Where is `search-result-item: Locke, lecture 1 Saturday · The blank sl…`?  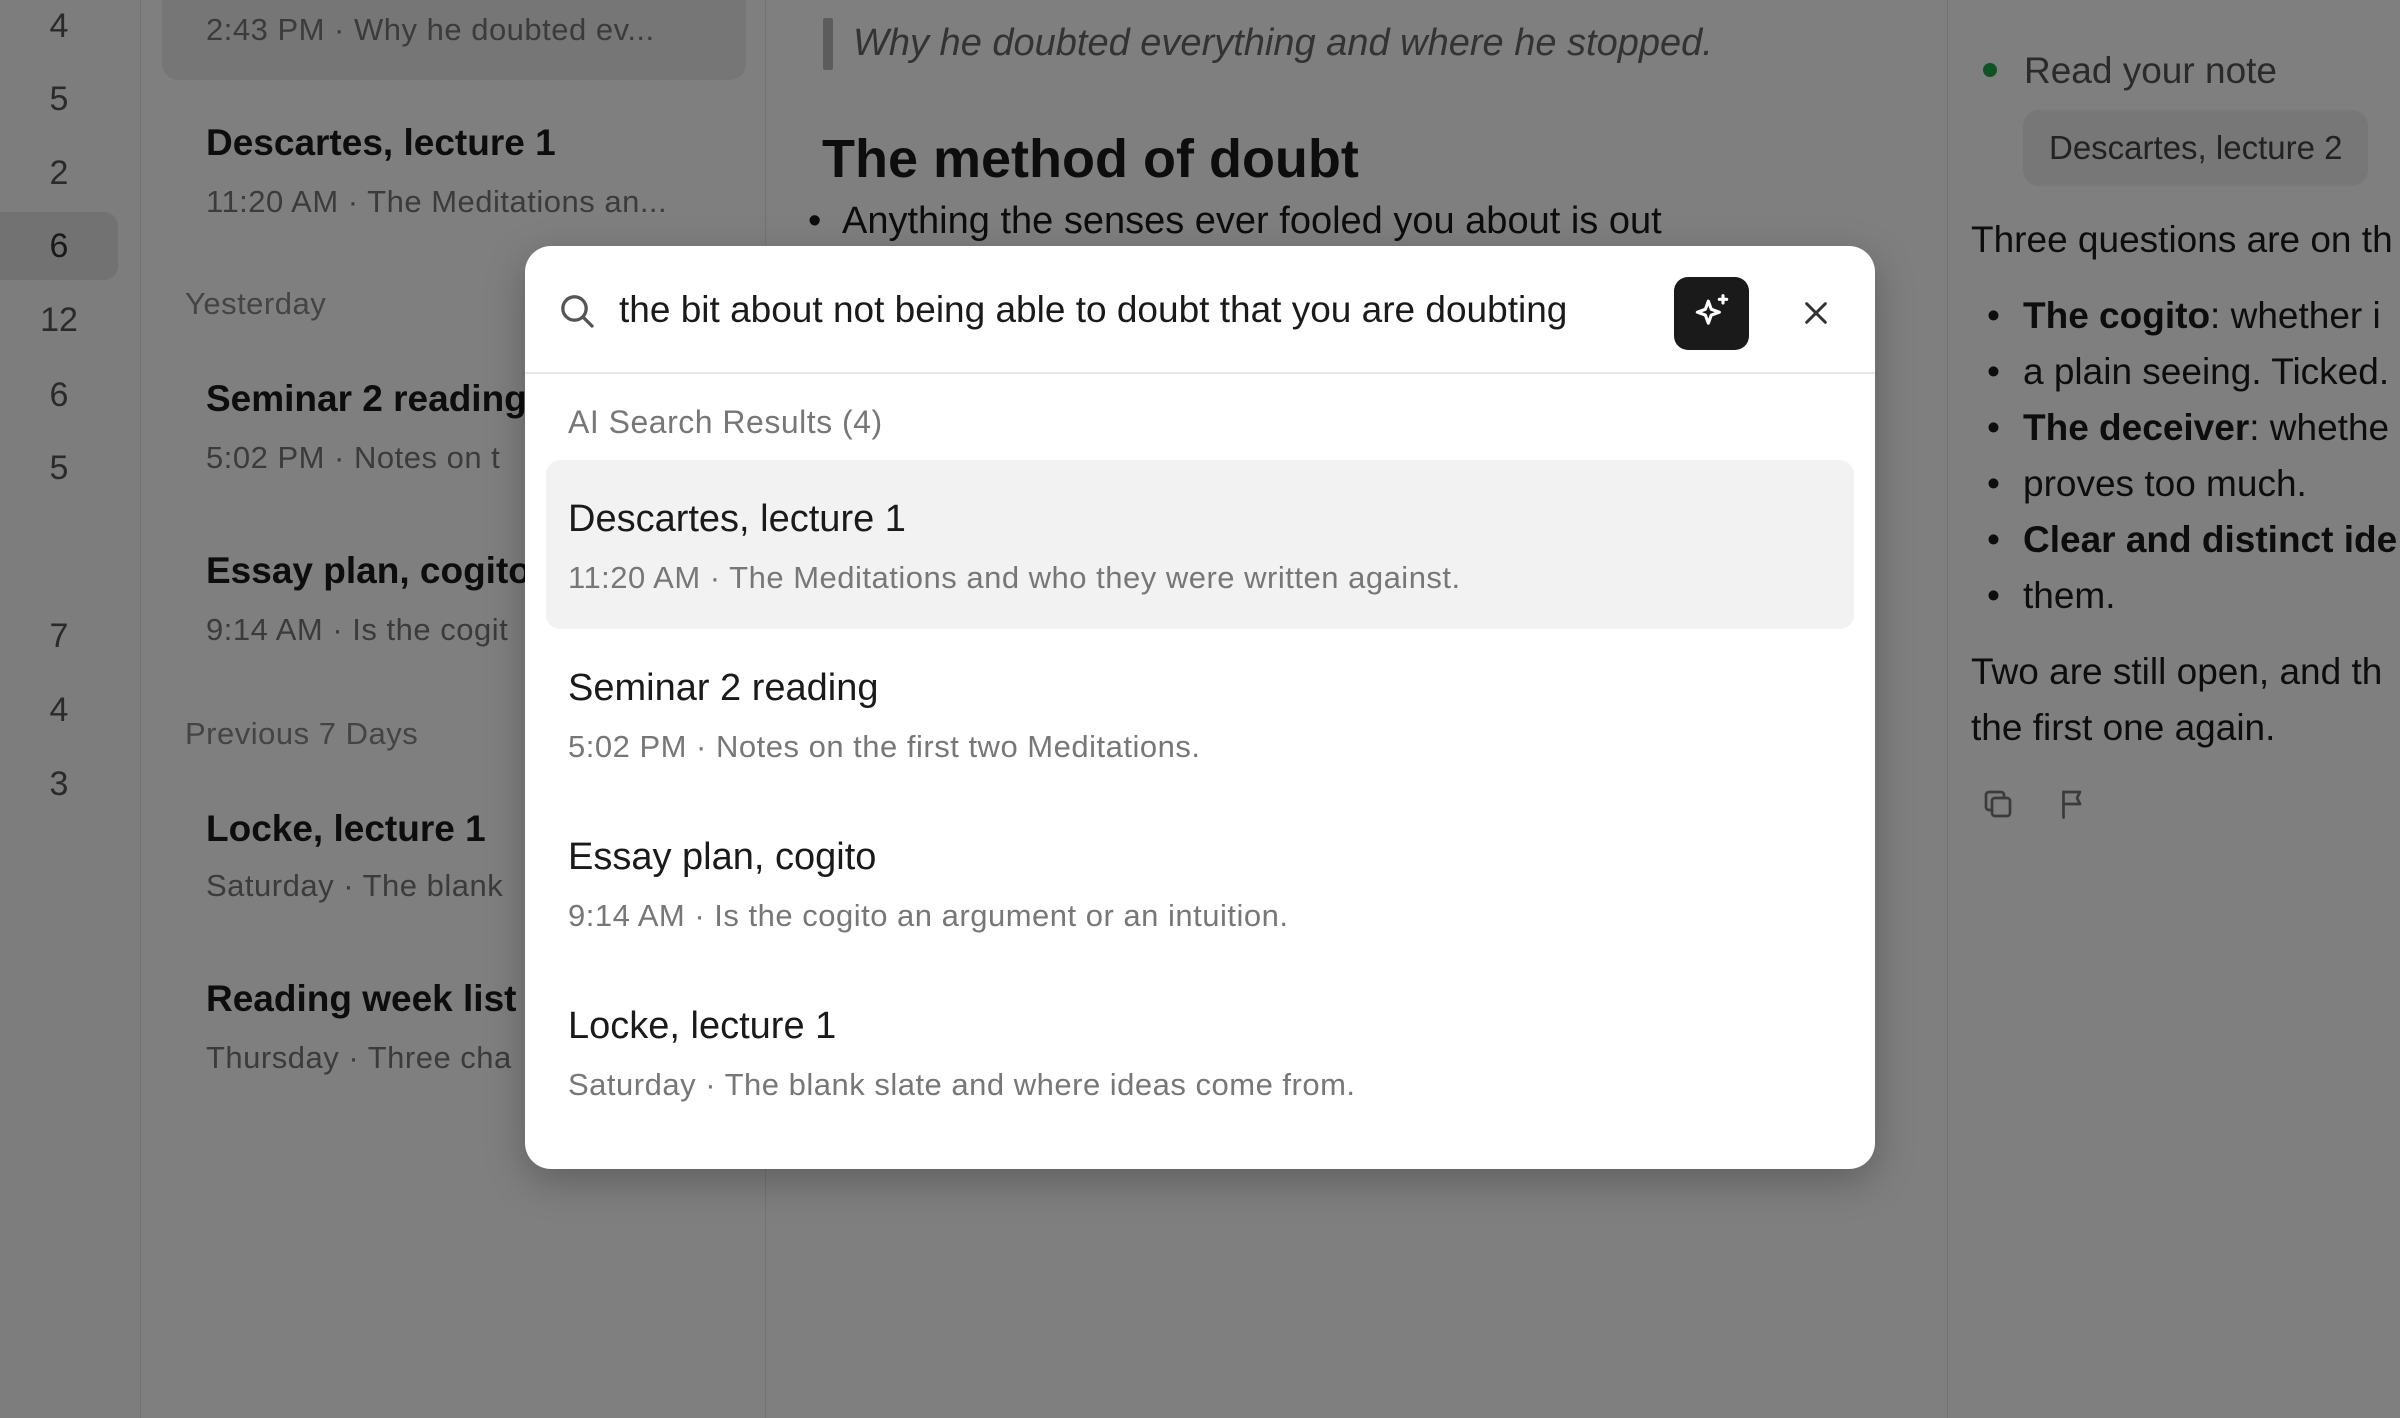
search-result-item: Locke, lecture 1 Saturday · The blank sl… is located at coordinates (1200, 1051).